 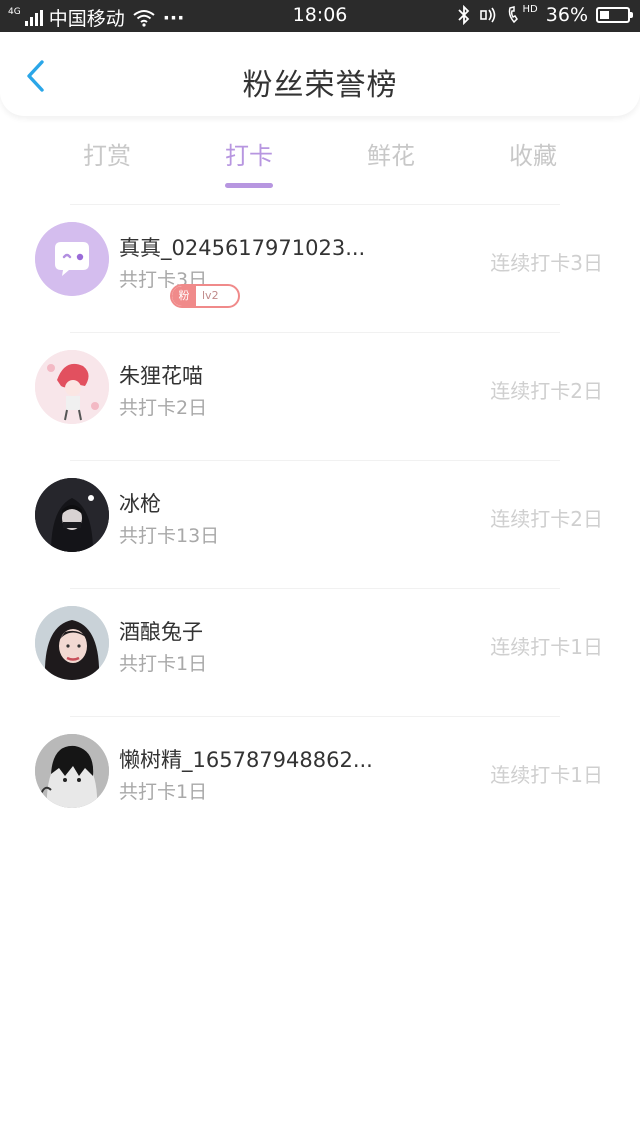 I want to click on tab-label: 打赏, so click(x=107, y=156).